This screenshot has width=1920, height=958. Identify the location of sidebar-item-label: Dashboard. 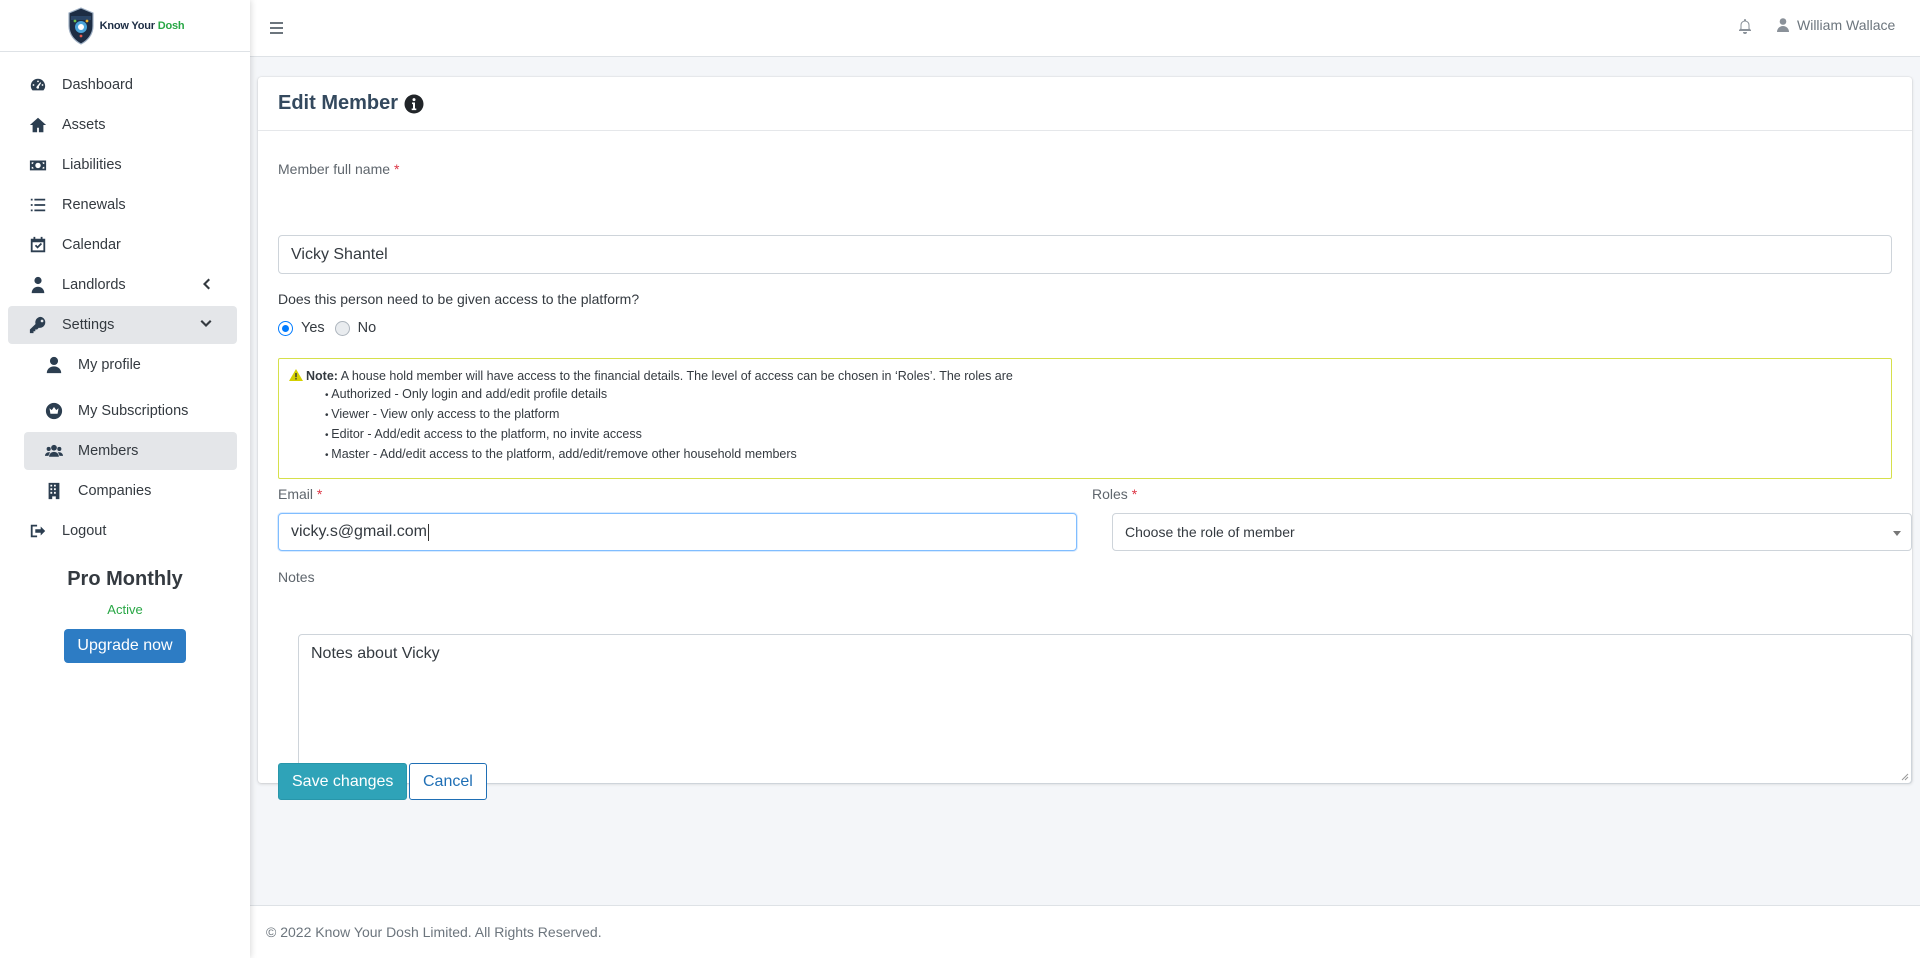
(97, 85).